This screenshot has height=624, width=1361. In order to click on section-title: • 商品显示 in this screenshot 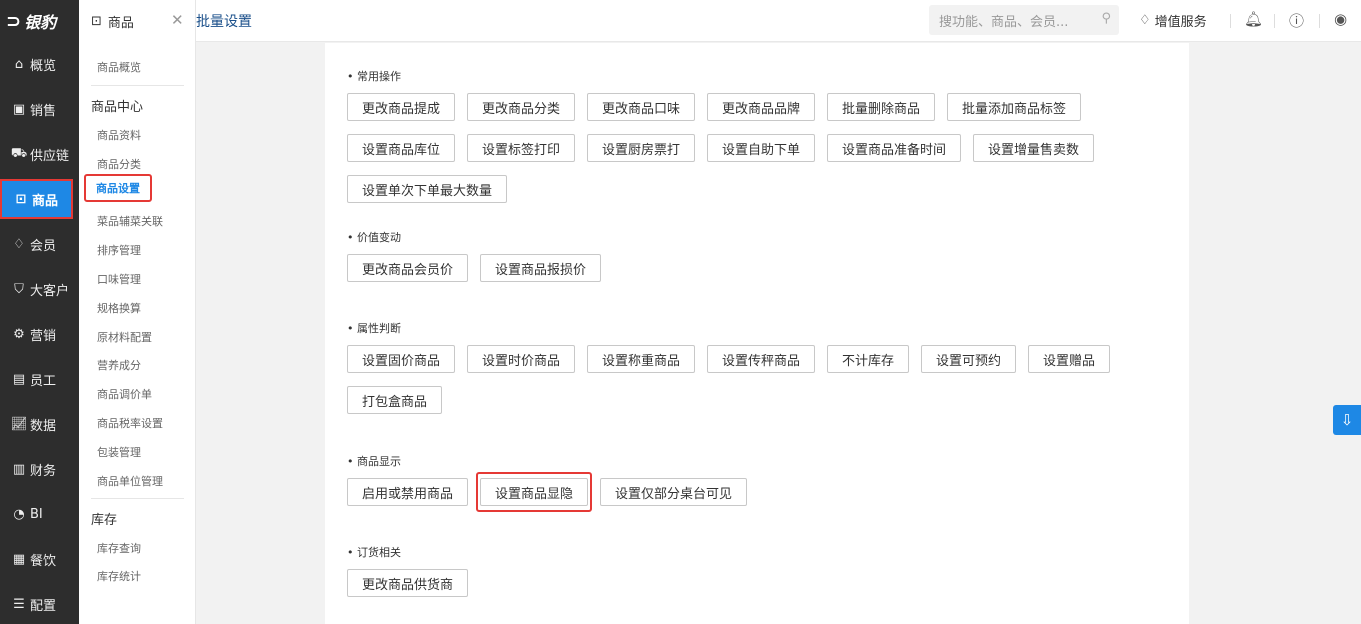, I will do `click(374, 461)`.